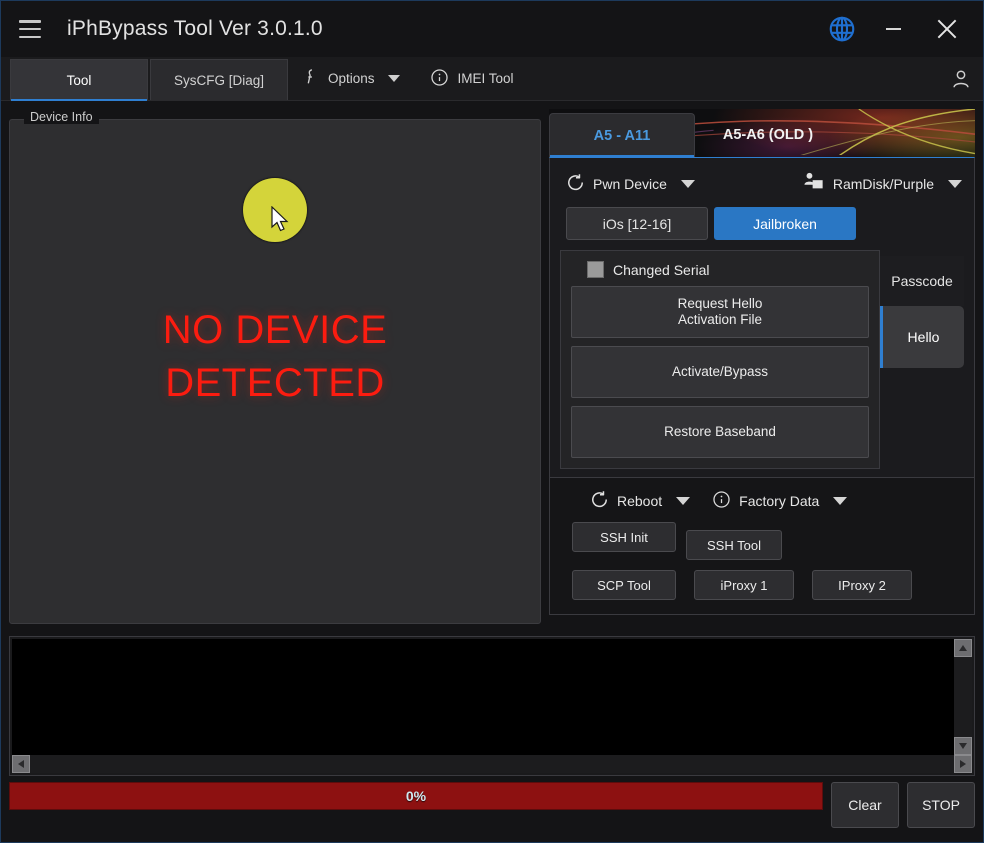  I want to click on vtab-hello: Hello, so click(922, 337).